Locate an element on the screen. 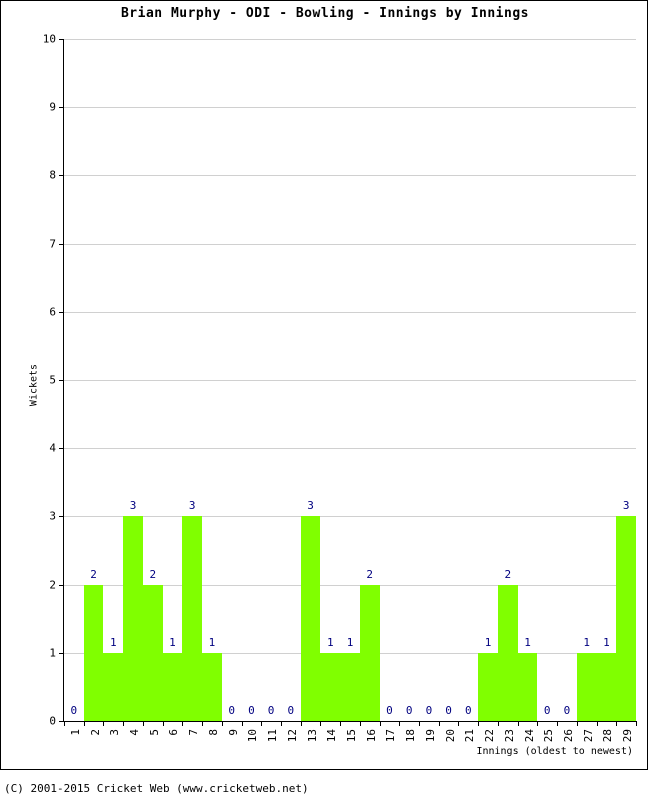  y-tick-label: 2 is located at coordinates (52, 585).